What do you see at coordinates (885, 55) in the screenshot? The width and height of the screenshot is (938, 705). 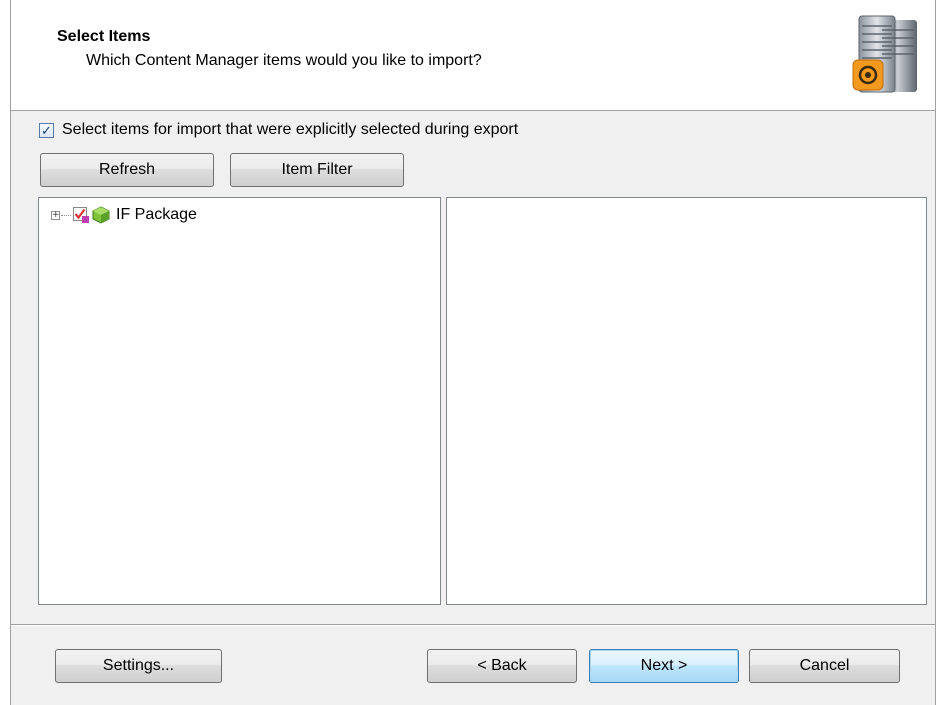 I see `database-server-icon` at bounding box center [885, 55].